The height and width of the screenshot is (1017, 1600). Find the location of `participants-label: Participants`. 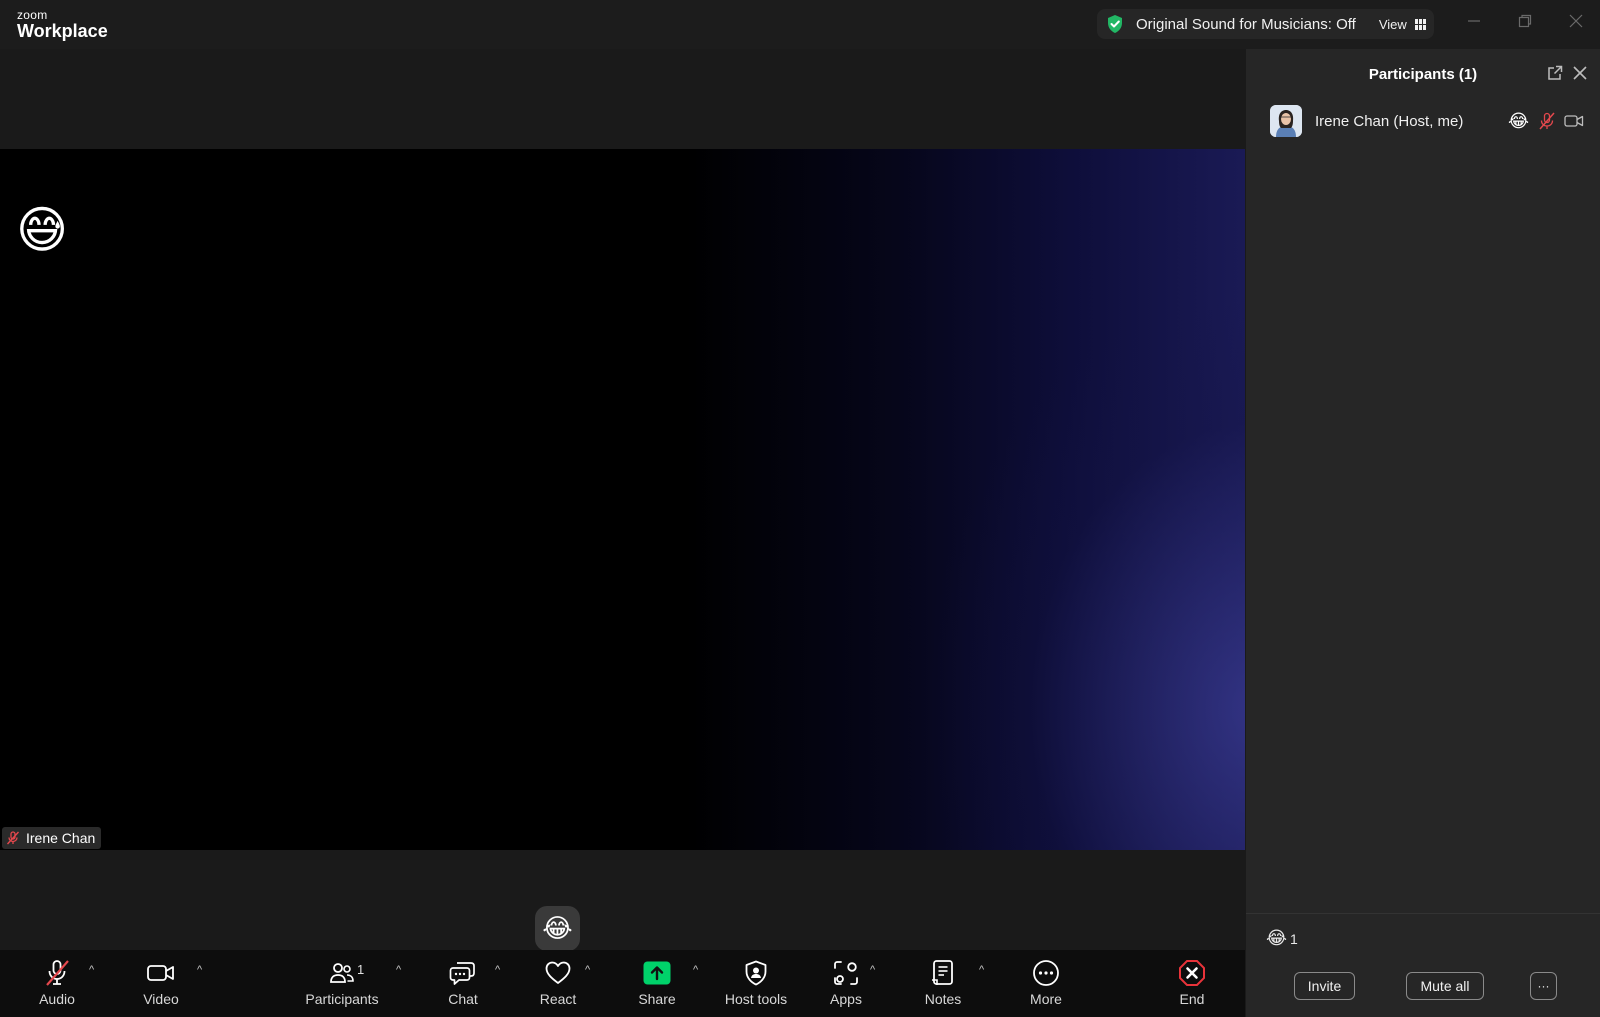

participants-label: Participants is located at coordinates (342, 999).